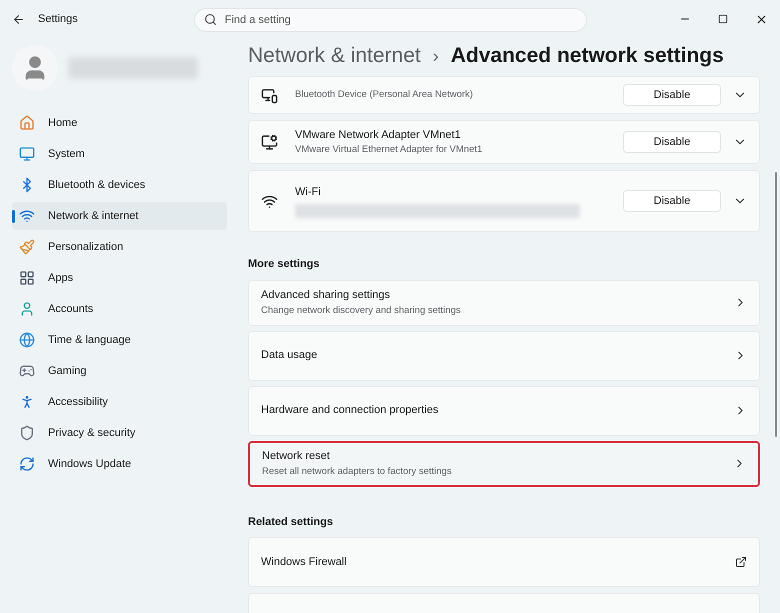 Image resolution: width=780 pixels, height=613 pixels. What do you see at coordinates (210, 19) in the screenshot?
I see `search-icon` at bounding box center [210, 19].